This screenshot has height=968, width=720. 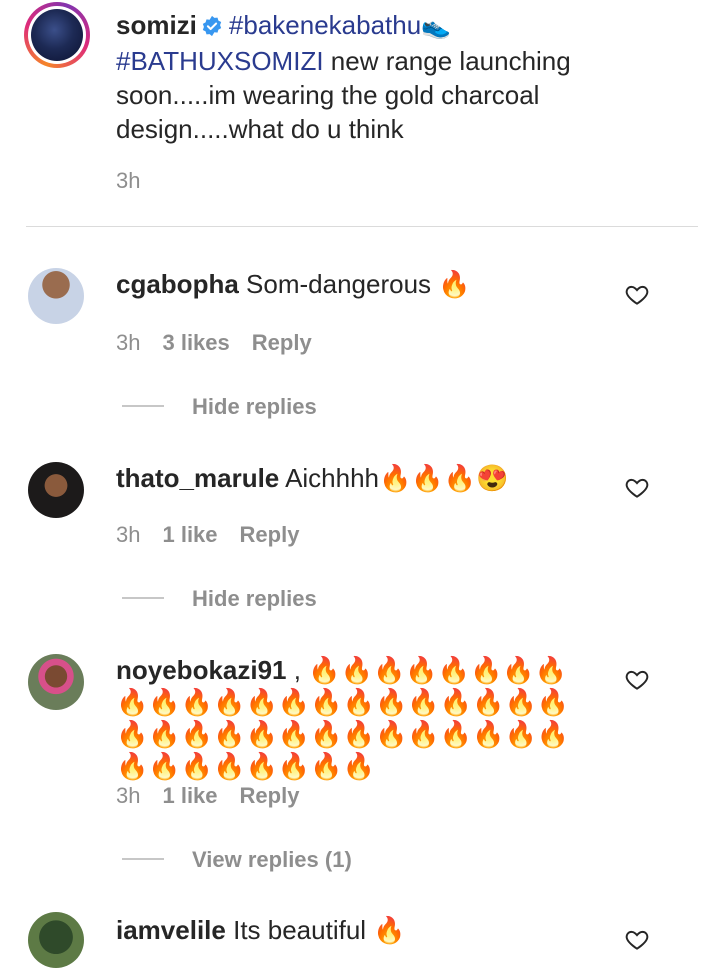 I want to click on author-avatar, so click(x=57, y=35).